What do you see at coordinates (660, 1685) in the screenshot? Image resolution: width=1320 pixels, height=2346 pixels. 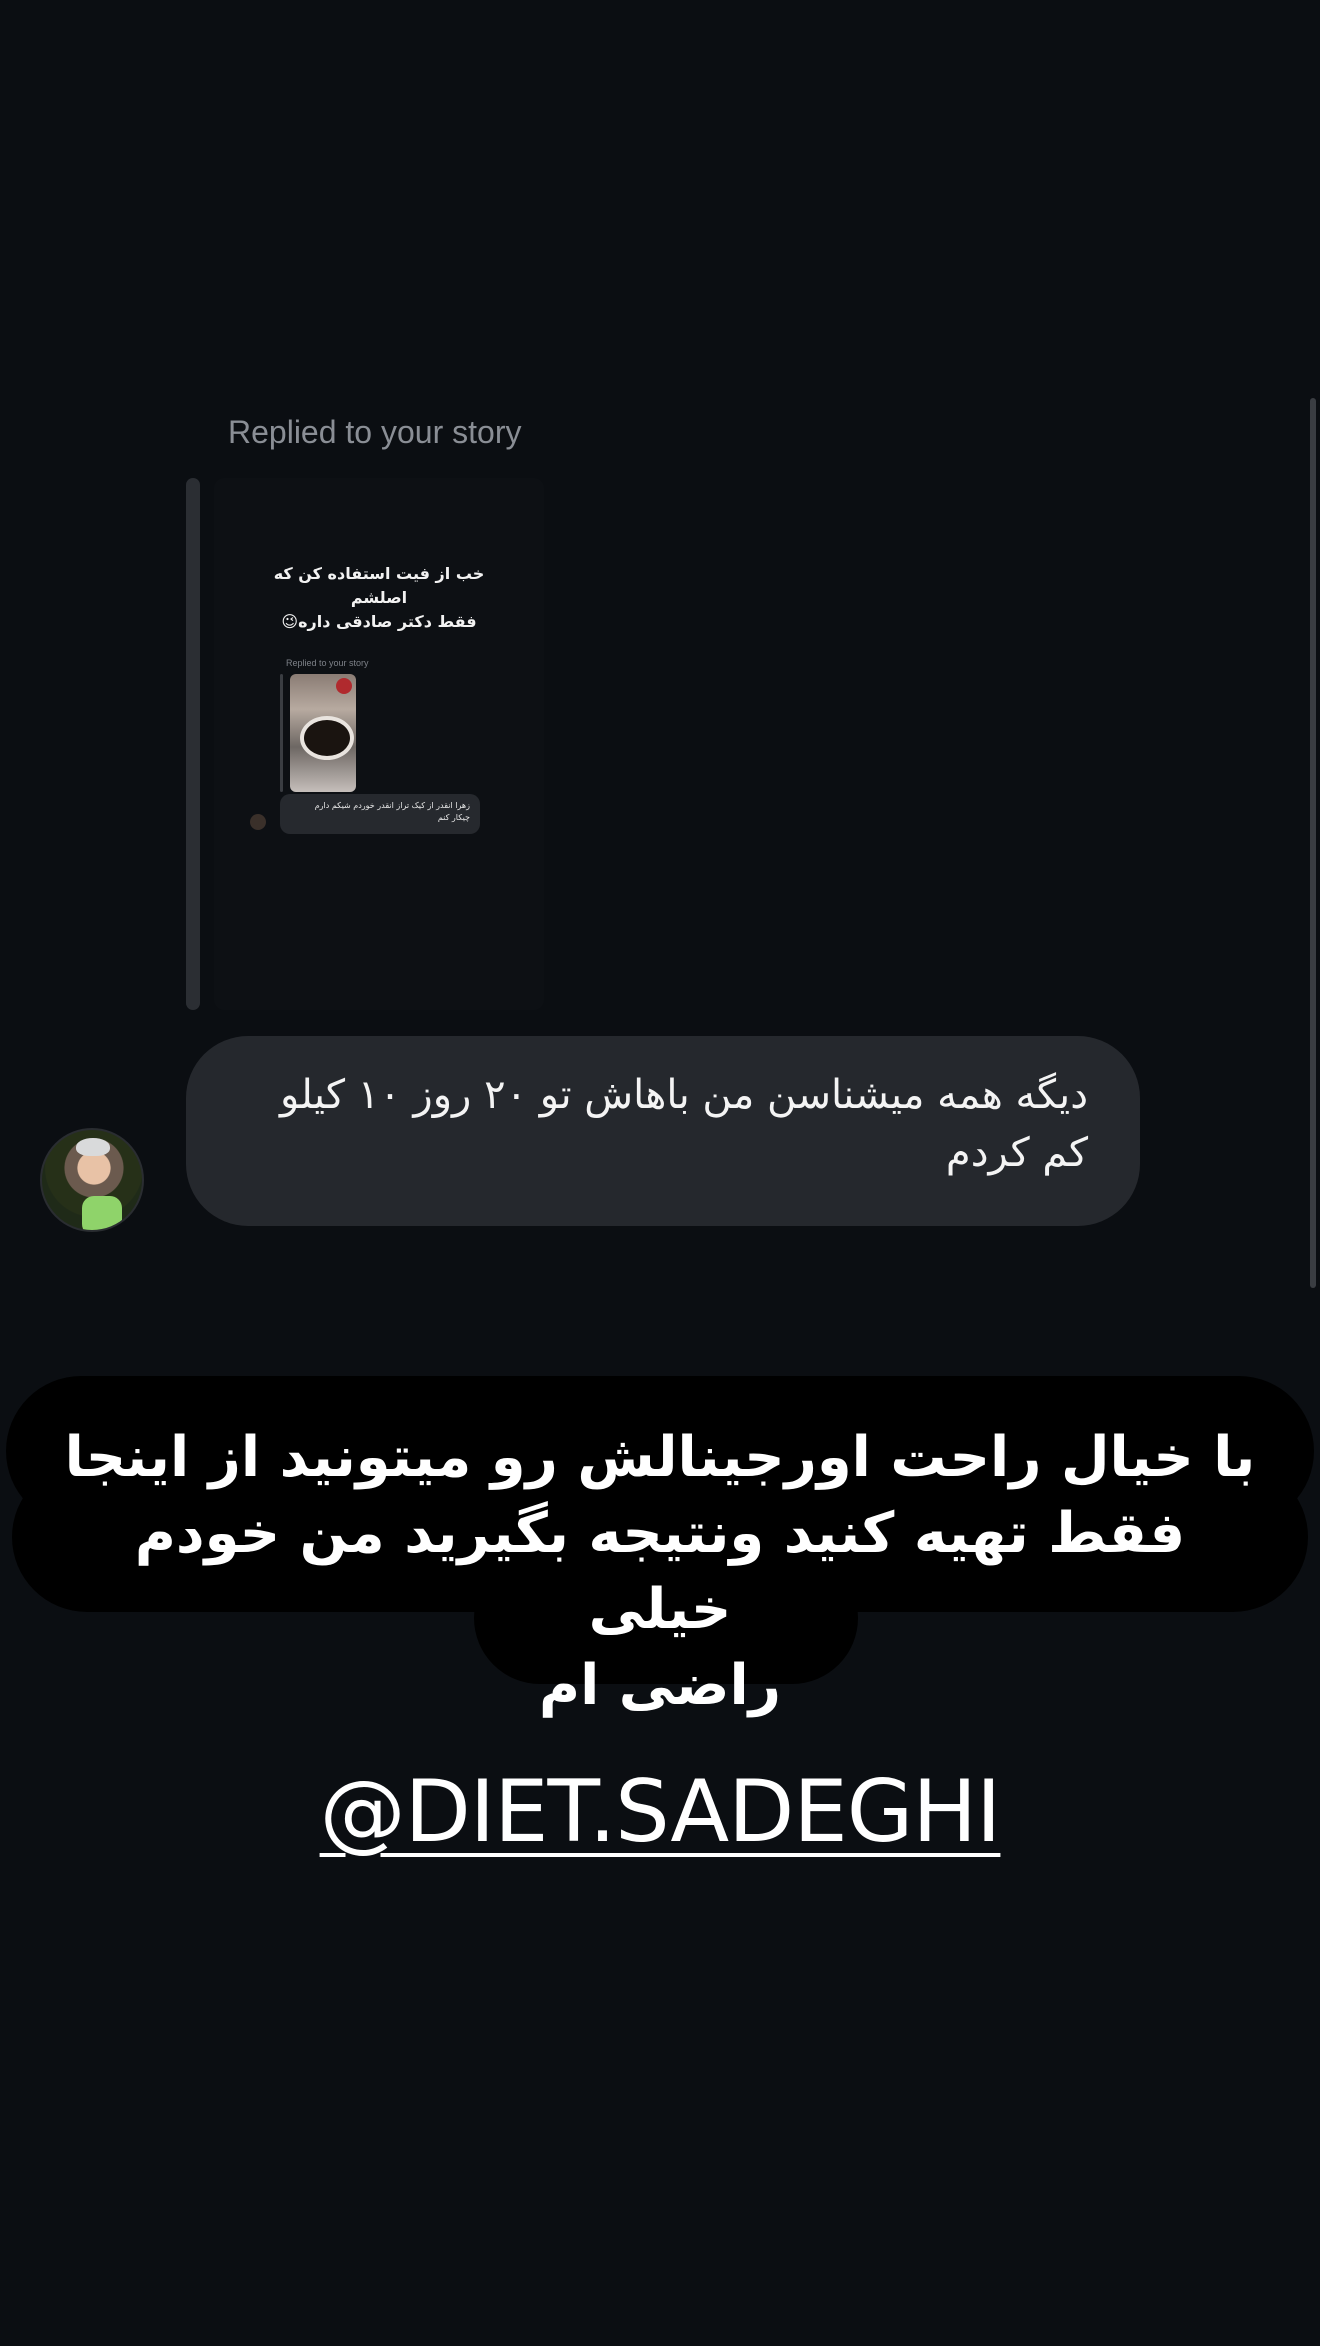 I see `banner-line-3: راضی ام` at bounding box center [660, 1685].